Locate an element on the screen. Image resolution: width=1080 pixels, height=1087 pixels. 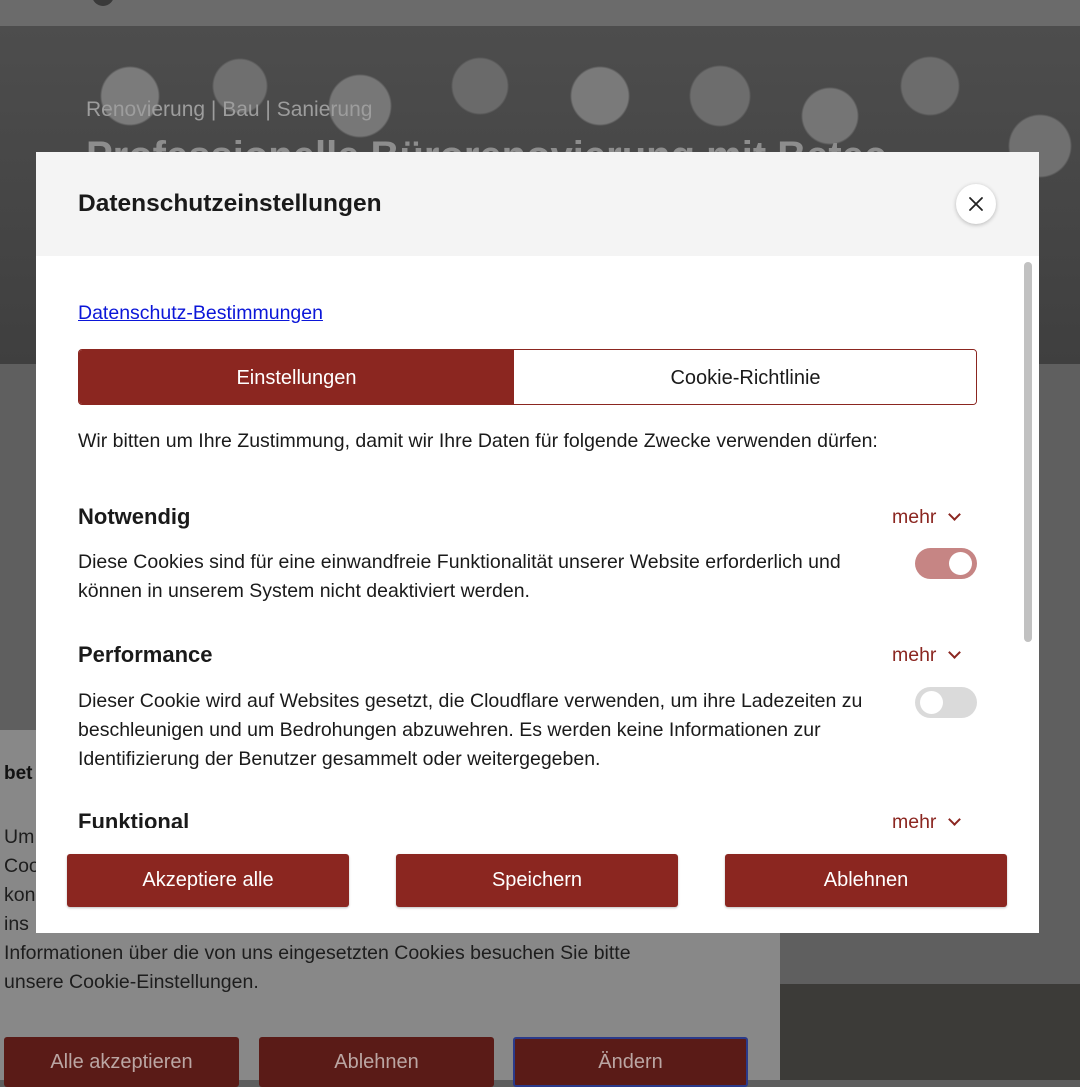
close-icon is located at coordinates (976, 204).